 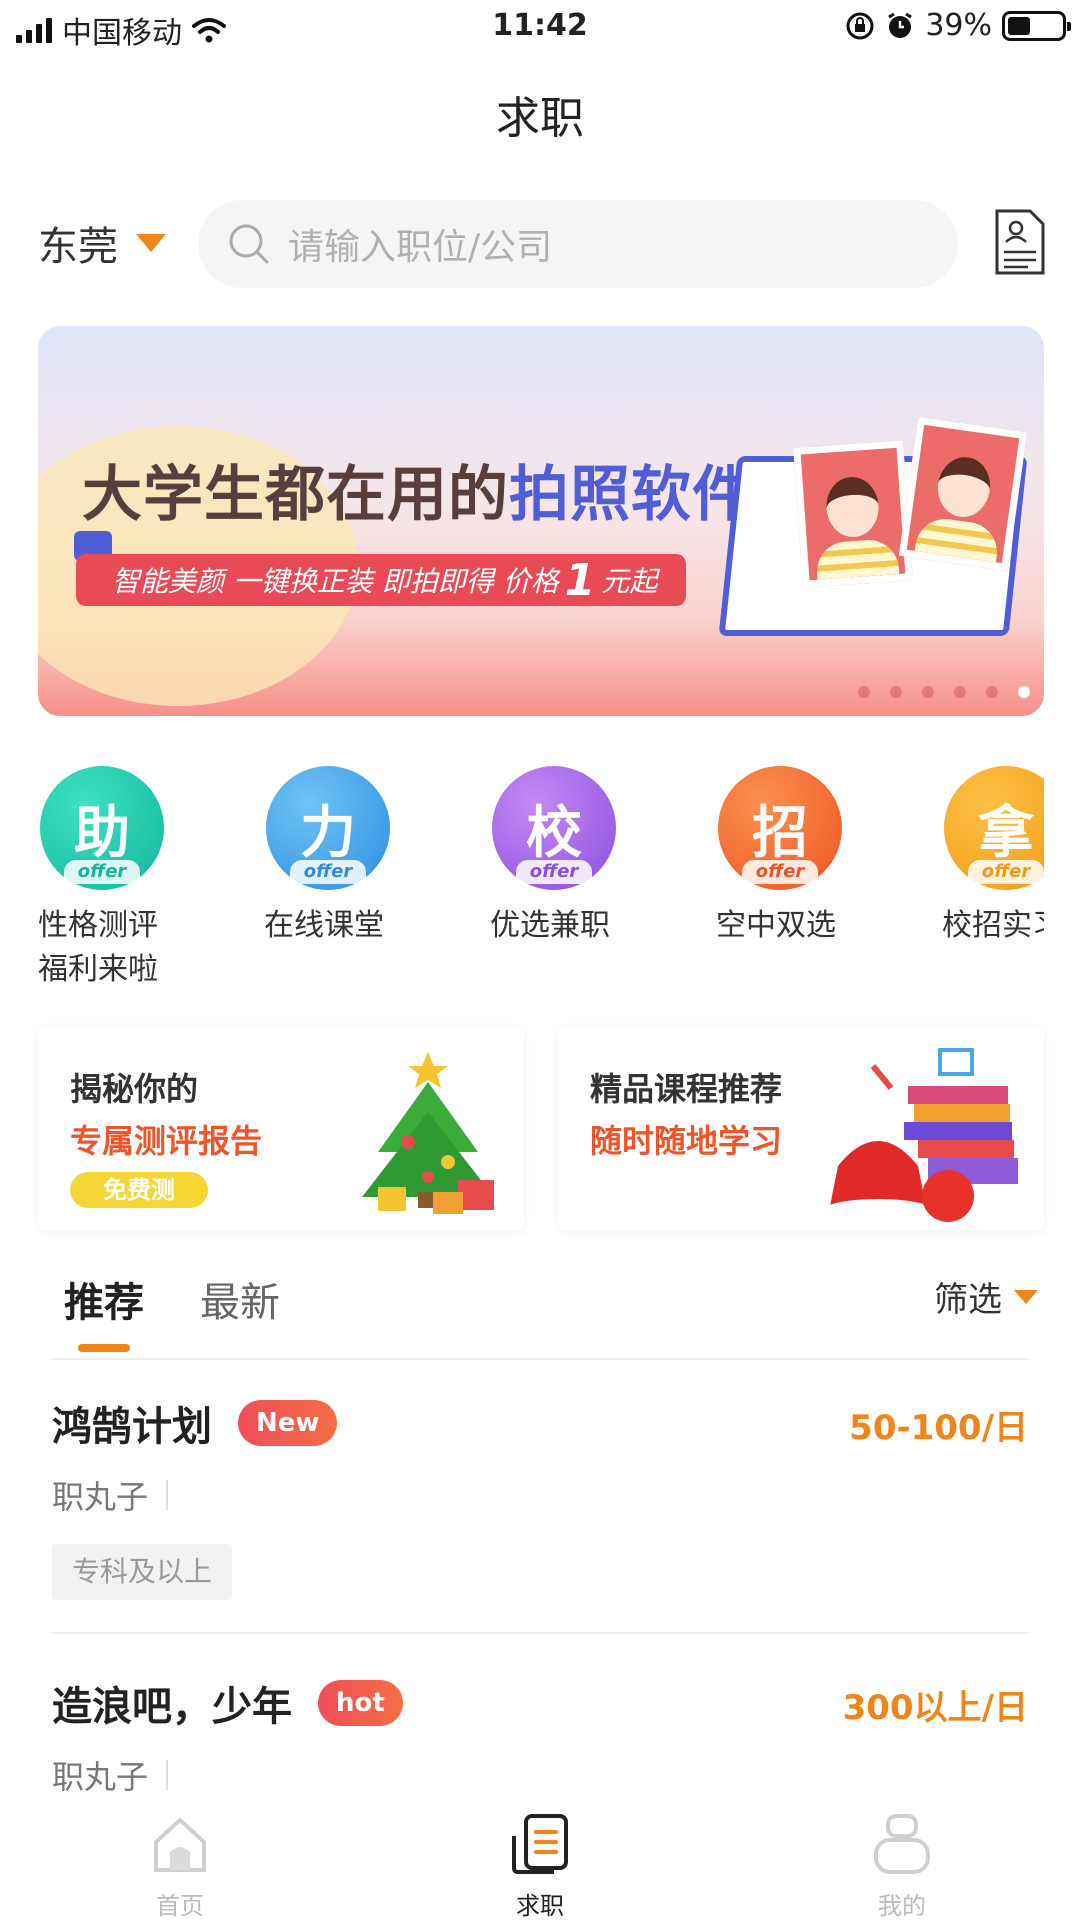 I want to click on banner-headline-part1: 大学生都在用的, so click(x=295, y=495).